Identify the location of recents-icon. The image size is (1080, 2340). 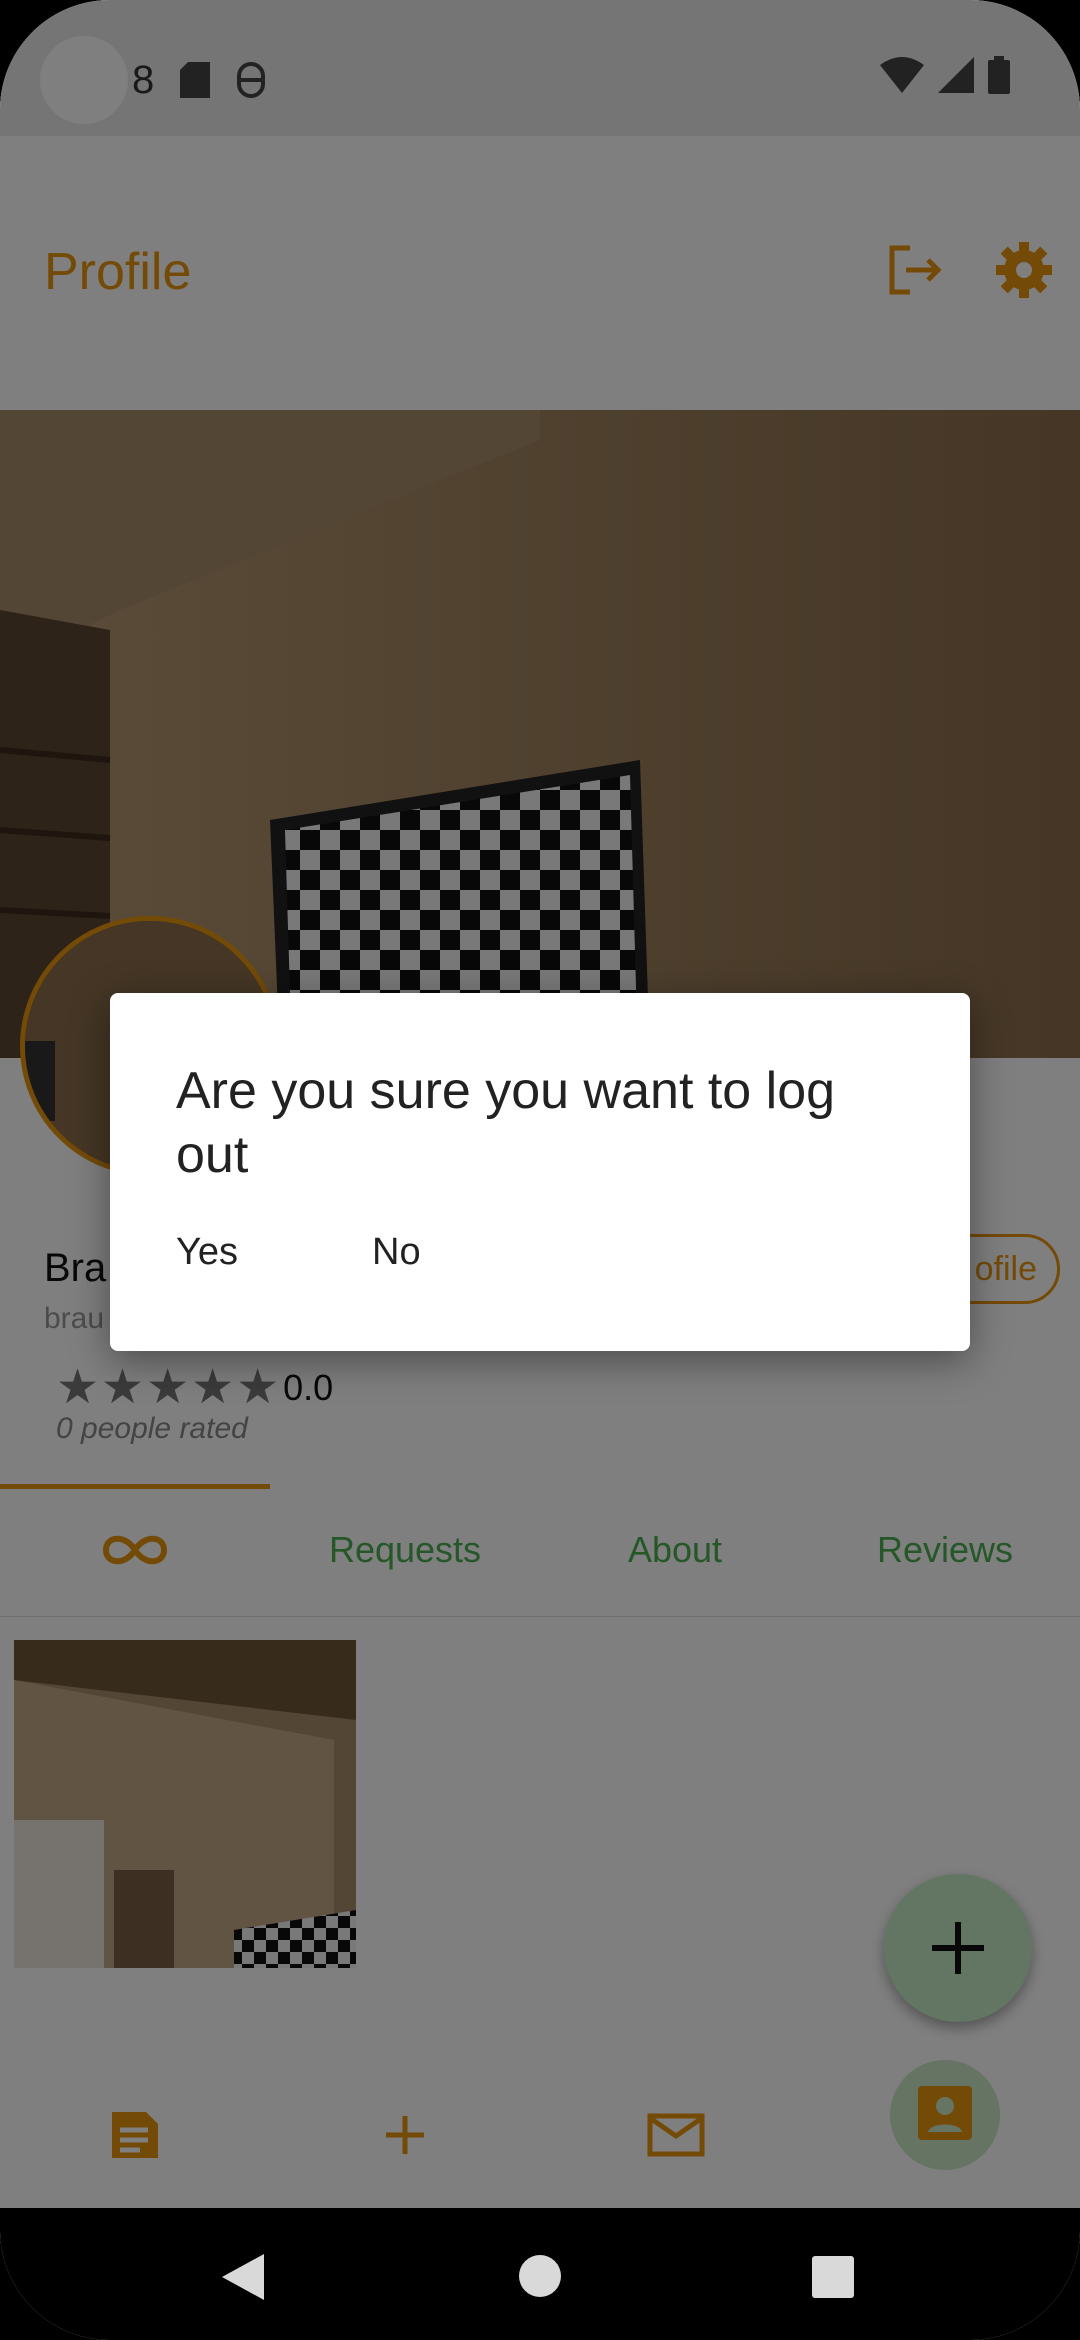
(833, 2277).